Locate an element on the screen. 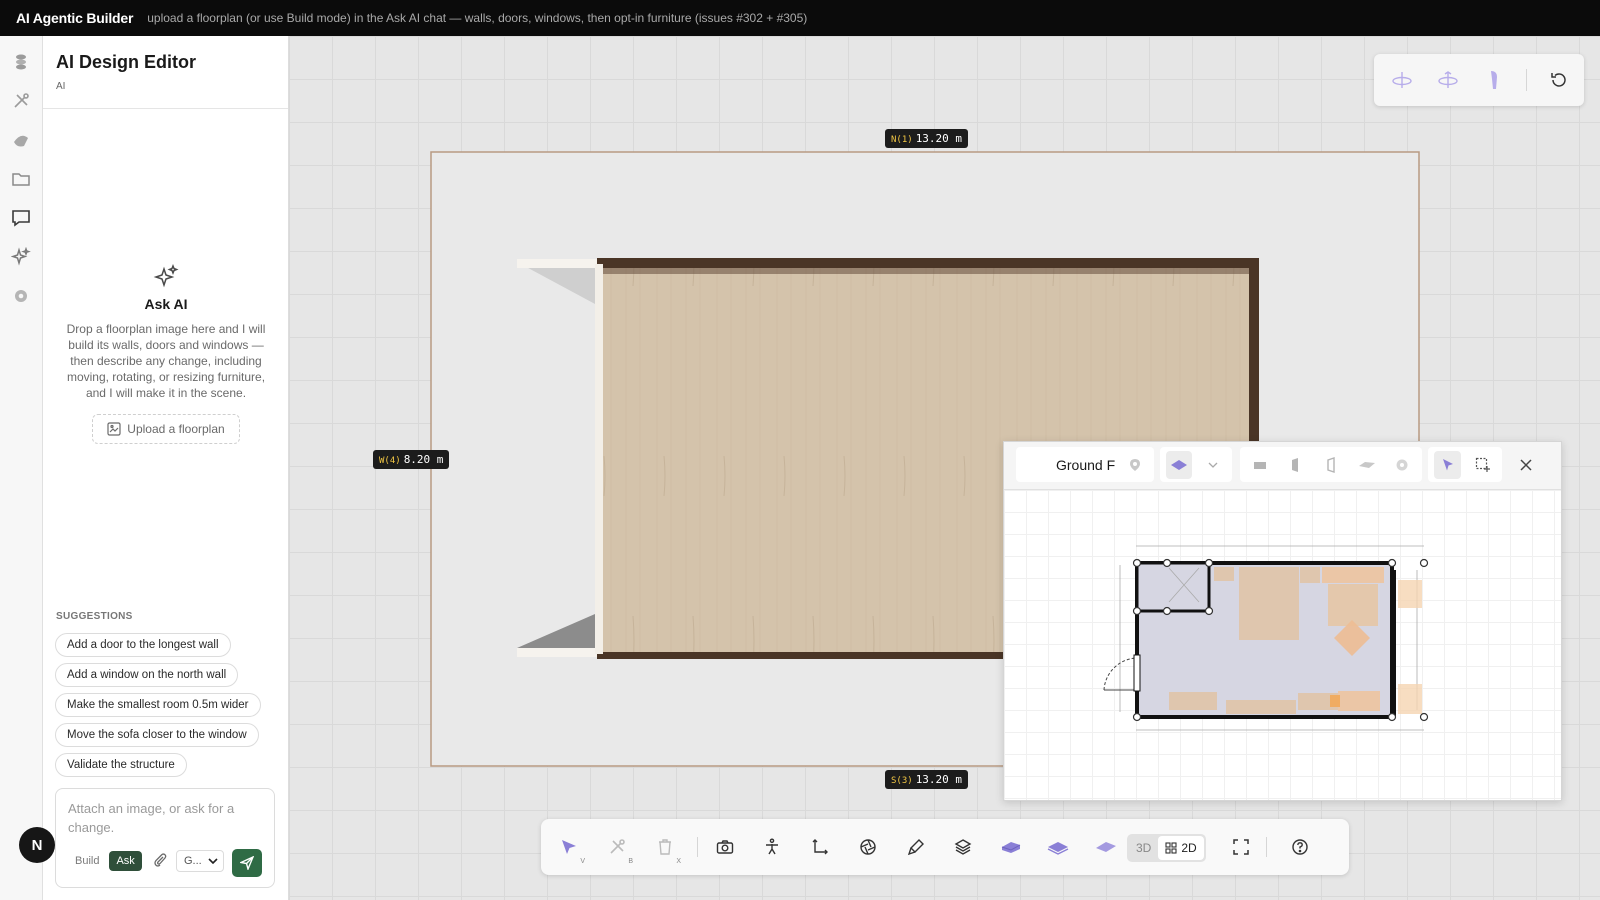 The image size is (1600, 900). sidebar-subtitle: AI is located at coordinates (61, 86).